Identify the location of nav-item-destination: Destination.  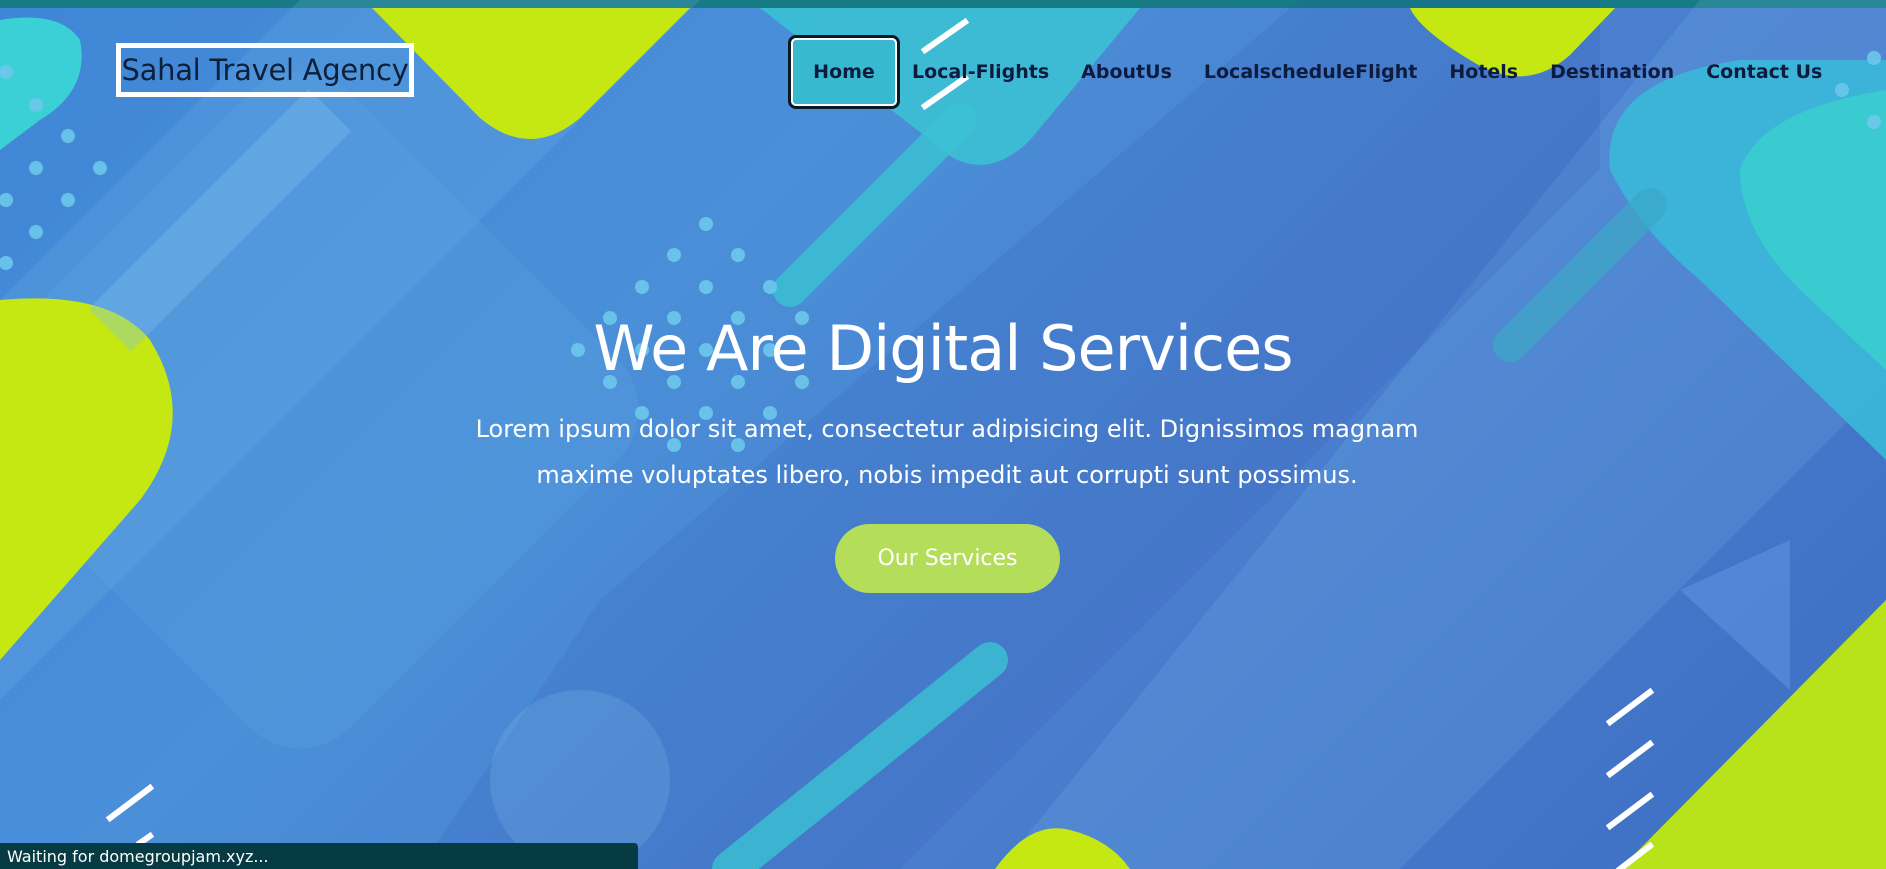
(1612, 72).